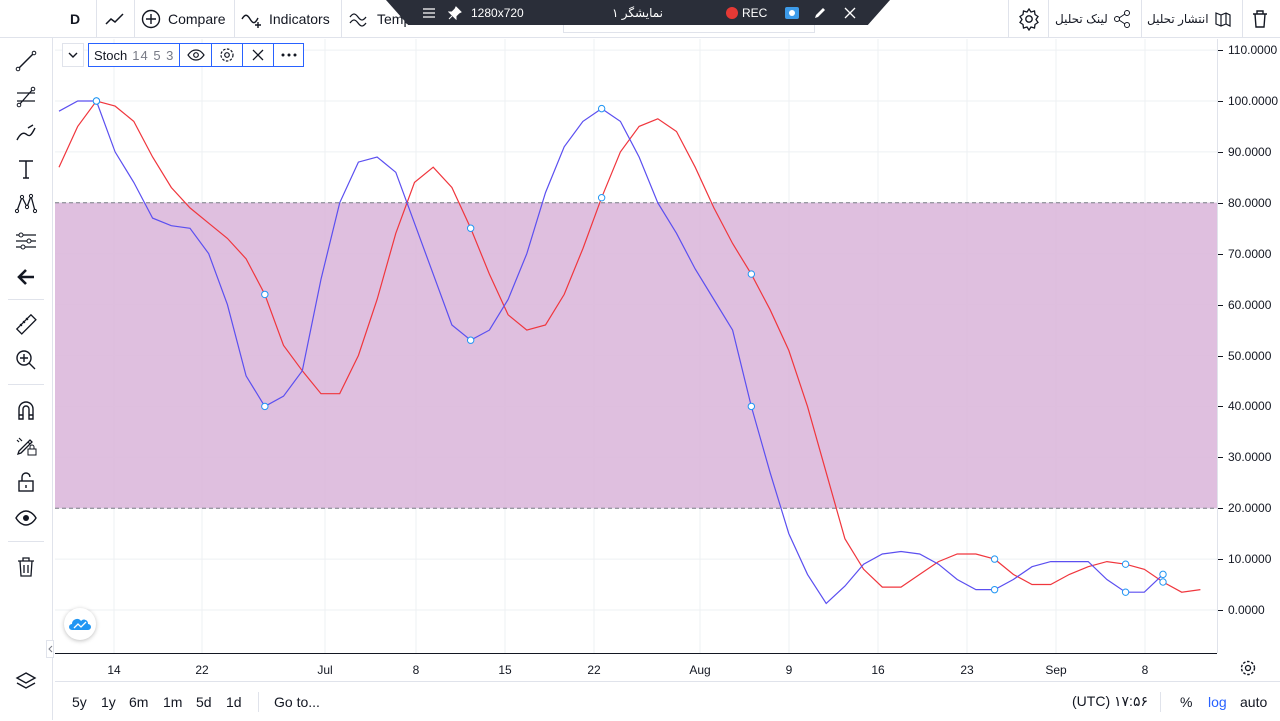  I want to click on y-tick-label: 0.0000, so click(1246, 610).